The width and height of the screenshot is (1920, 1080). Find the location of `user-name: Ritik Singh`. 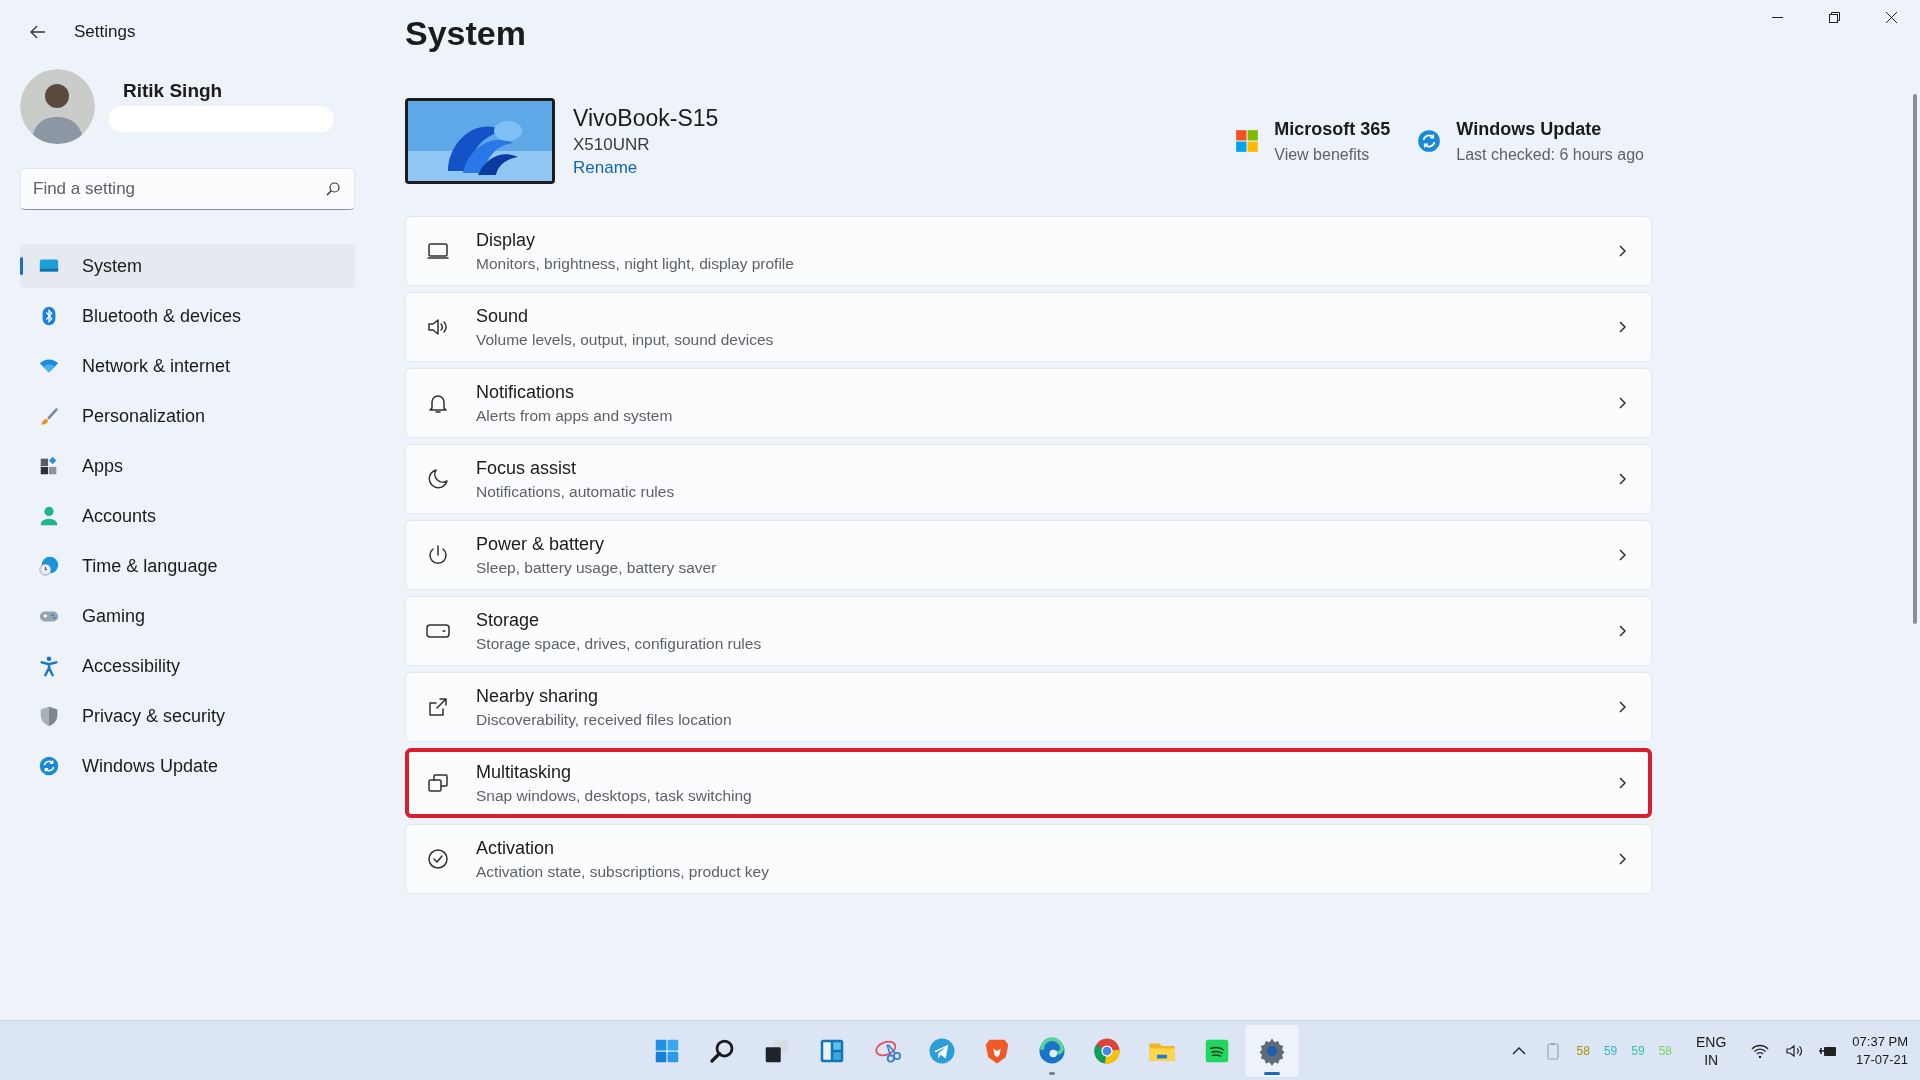

user-name: Ritik Singh is located at coordinates (173, 91).